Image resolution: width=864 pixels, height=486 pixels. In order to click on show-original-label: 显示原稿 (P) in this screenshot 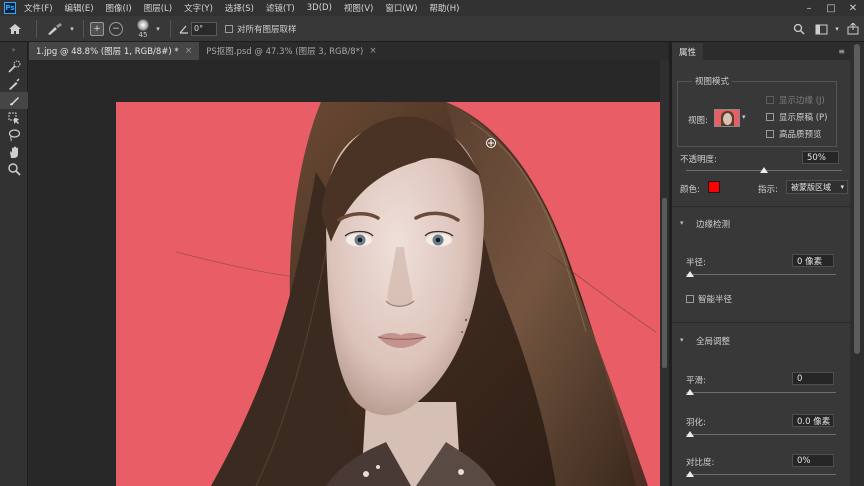, I will do `click(803, 118)`.